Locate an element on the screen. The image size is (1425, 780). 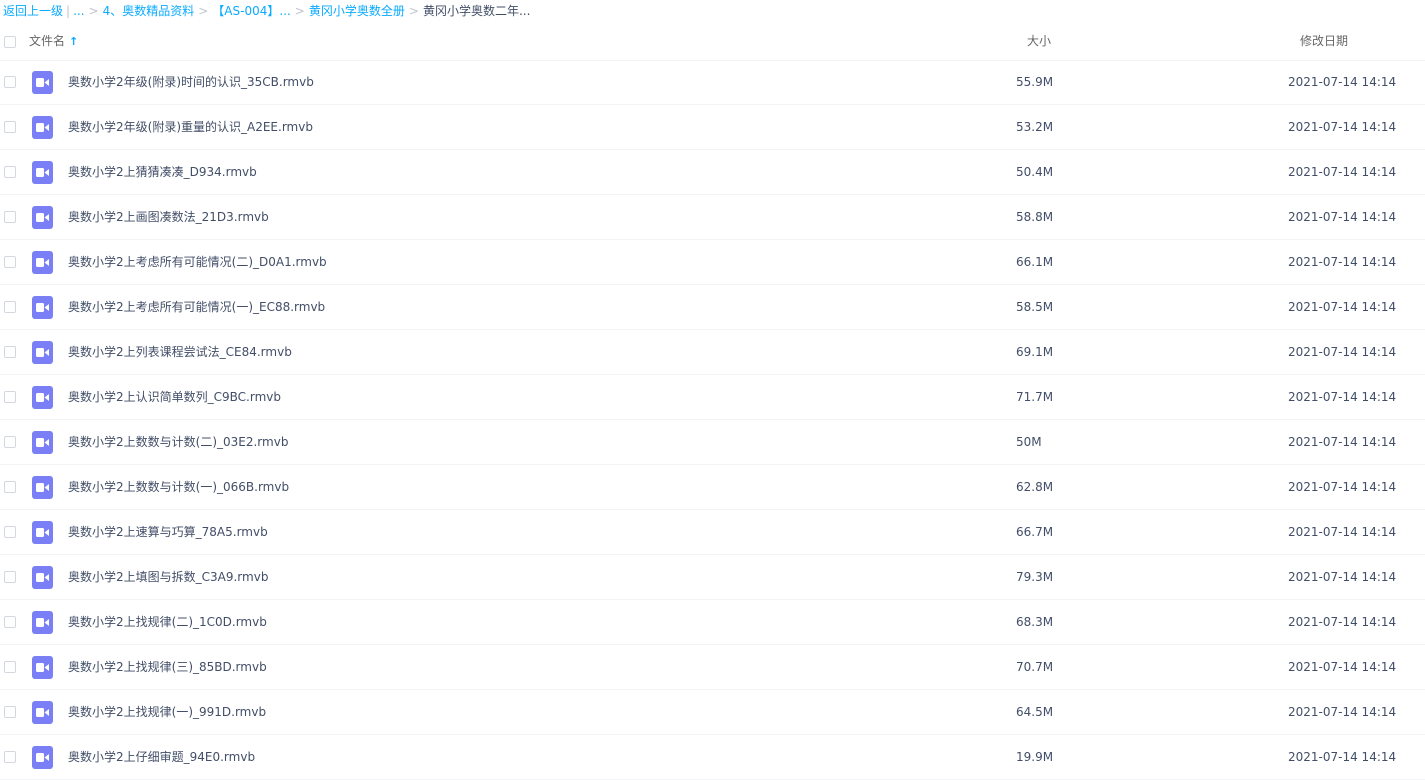
breadcrumb-item-3: 黄冈小学奥数全册 is located at coordinates (357, 11).